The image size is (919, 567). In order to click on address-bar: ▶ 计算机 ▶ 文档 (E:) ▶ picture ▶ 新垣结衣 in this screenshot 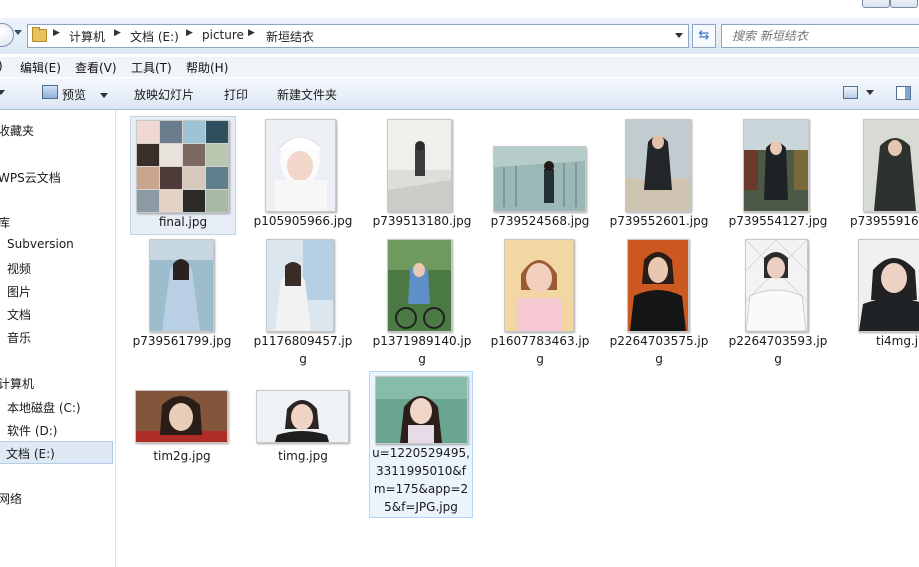, I will do `click(358, 36)`.